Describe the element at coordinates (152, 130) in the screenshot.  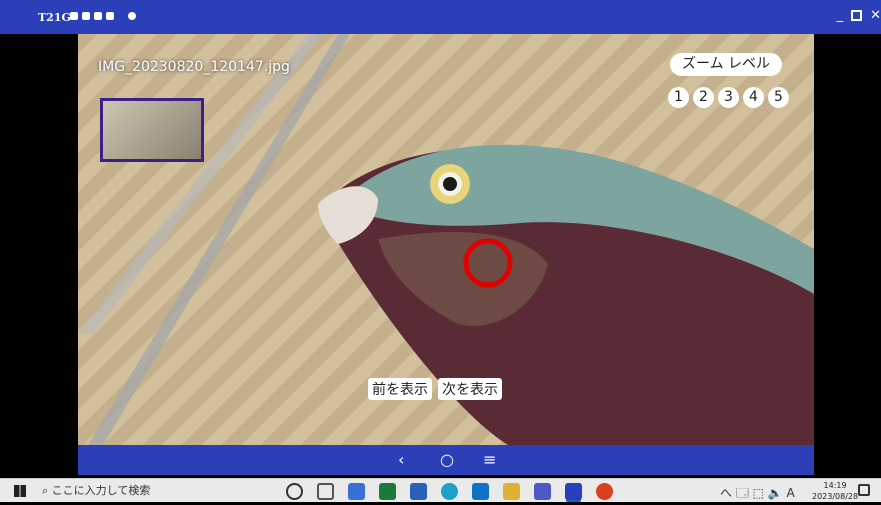
I see `thumbnail-preview` at that location.